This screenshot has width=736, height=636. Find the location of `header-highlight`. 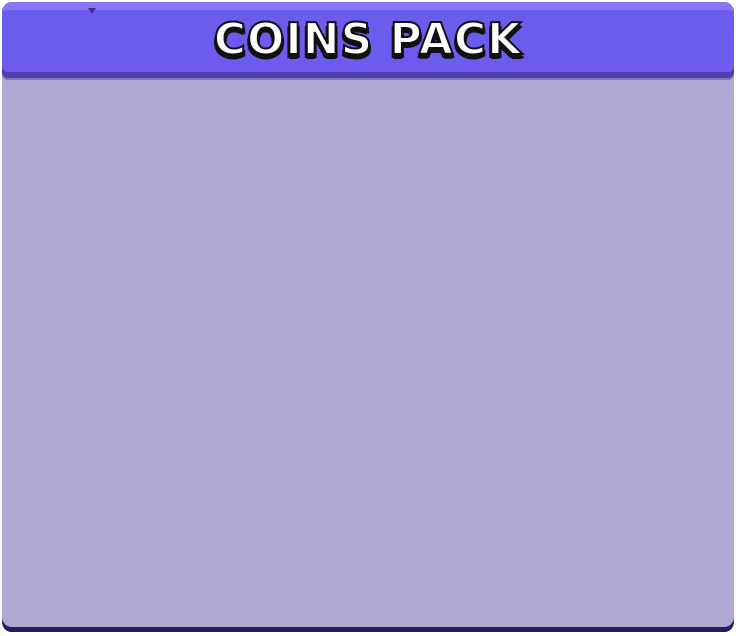

header-highlight is located at coordinates (368, 6).